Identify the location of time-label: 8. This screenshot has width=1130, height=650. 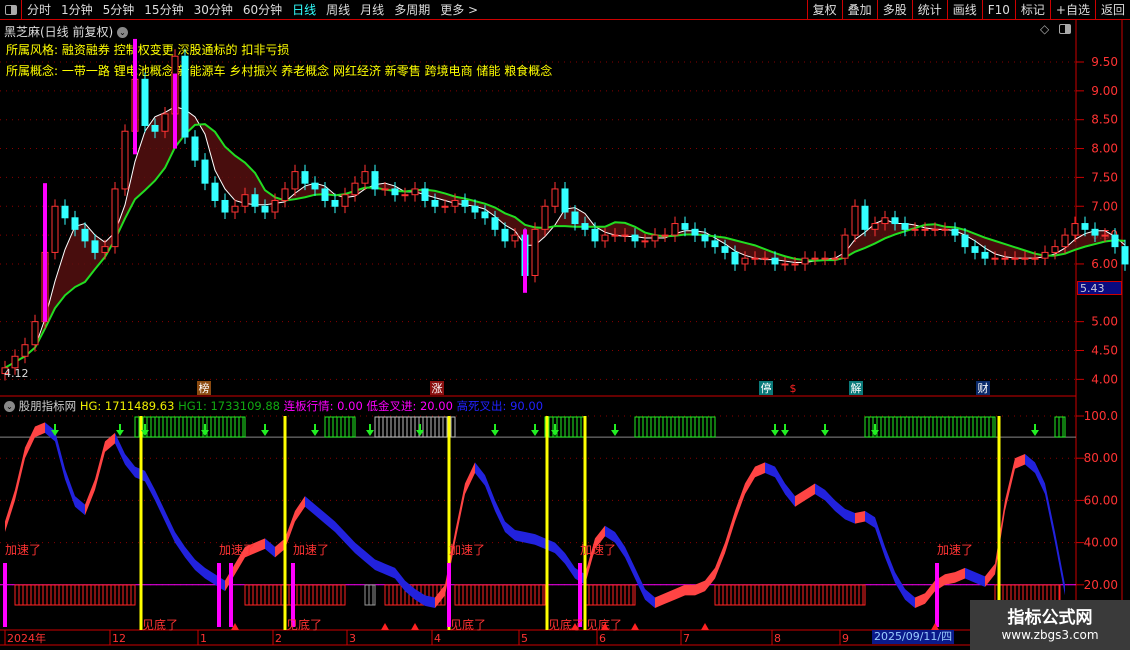
(777, 638).